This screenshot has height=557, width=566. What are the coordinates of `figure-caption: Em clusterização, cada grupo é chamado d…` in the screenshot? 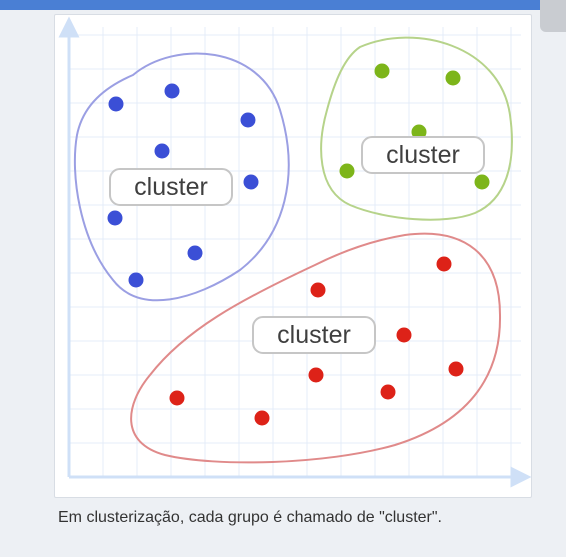 It's located at (250, 517).